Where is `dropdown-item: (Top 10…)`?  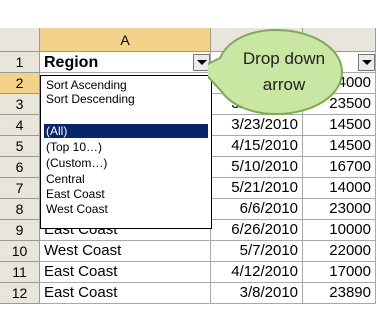
dropdown-item: (Top 10…) is located at coordinates (126, 147).